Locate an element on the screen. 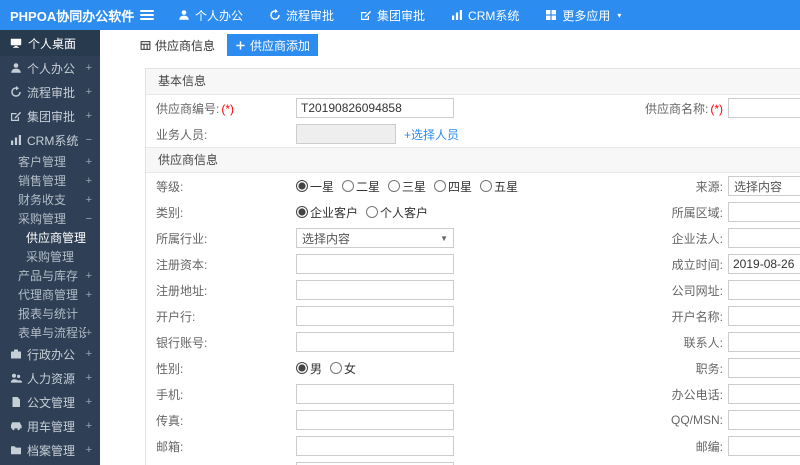  top-nav-item-crm-system: CRM系统 is located at coordinates (485, 15).